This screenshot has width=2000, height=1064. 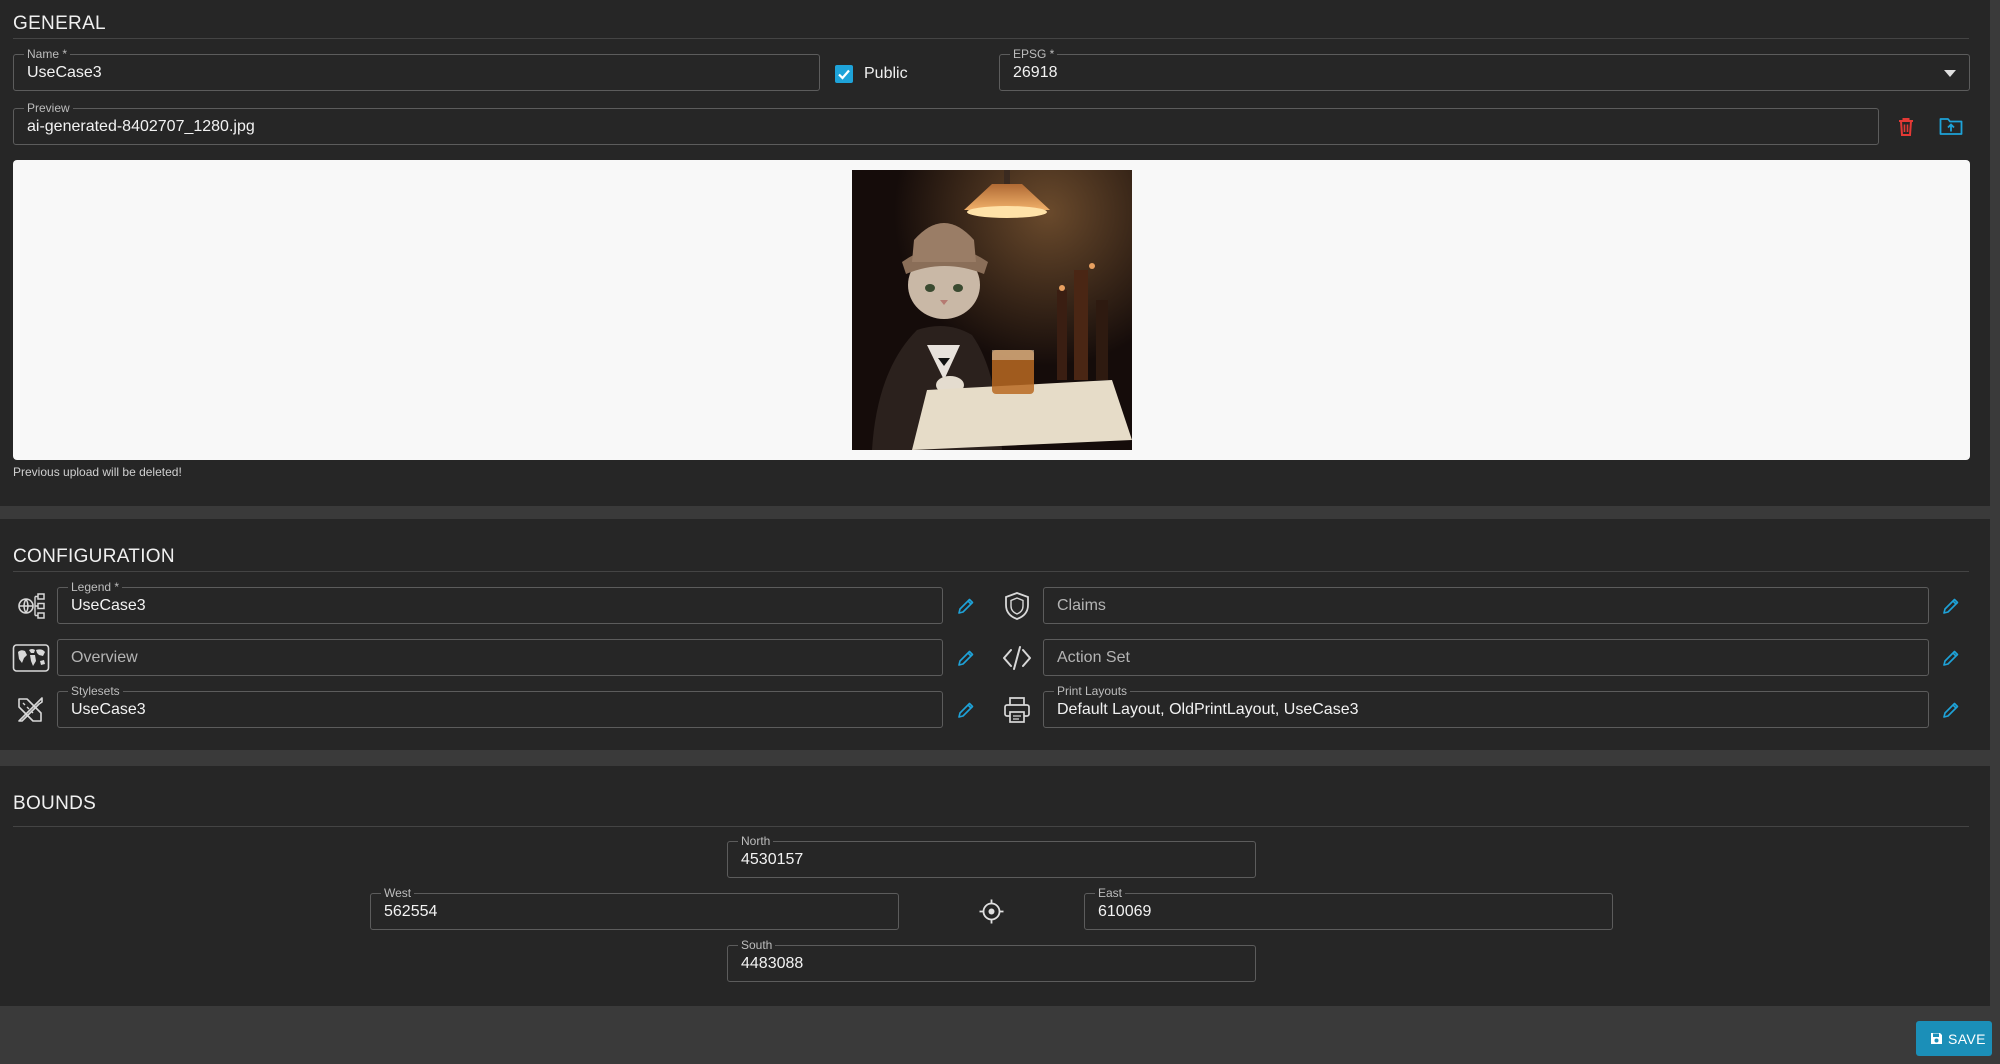 What do you see at coordinates (1110, 893) in the screenshot?
I see `east-label: East` at bounding box center [1110, 893].